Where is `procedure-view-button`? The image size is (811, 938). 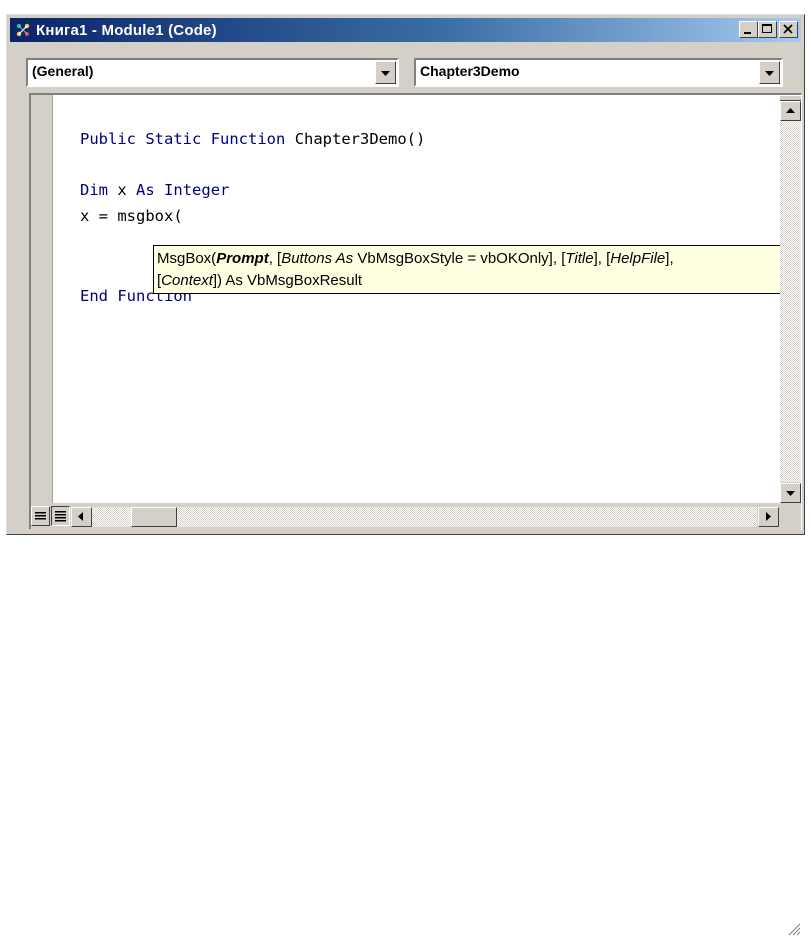 procedure-view-button is located at coordinates (40, 516).